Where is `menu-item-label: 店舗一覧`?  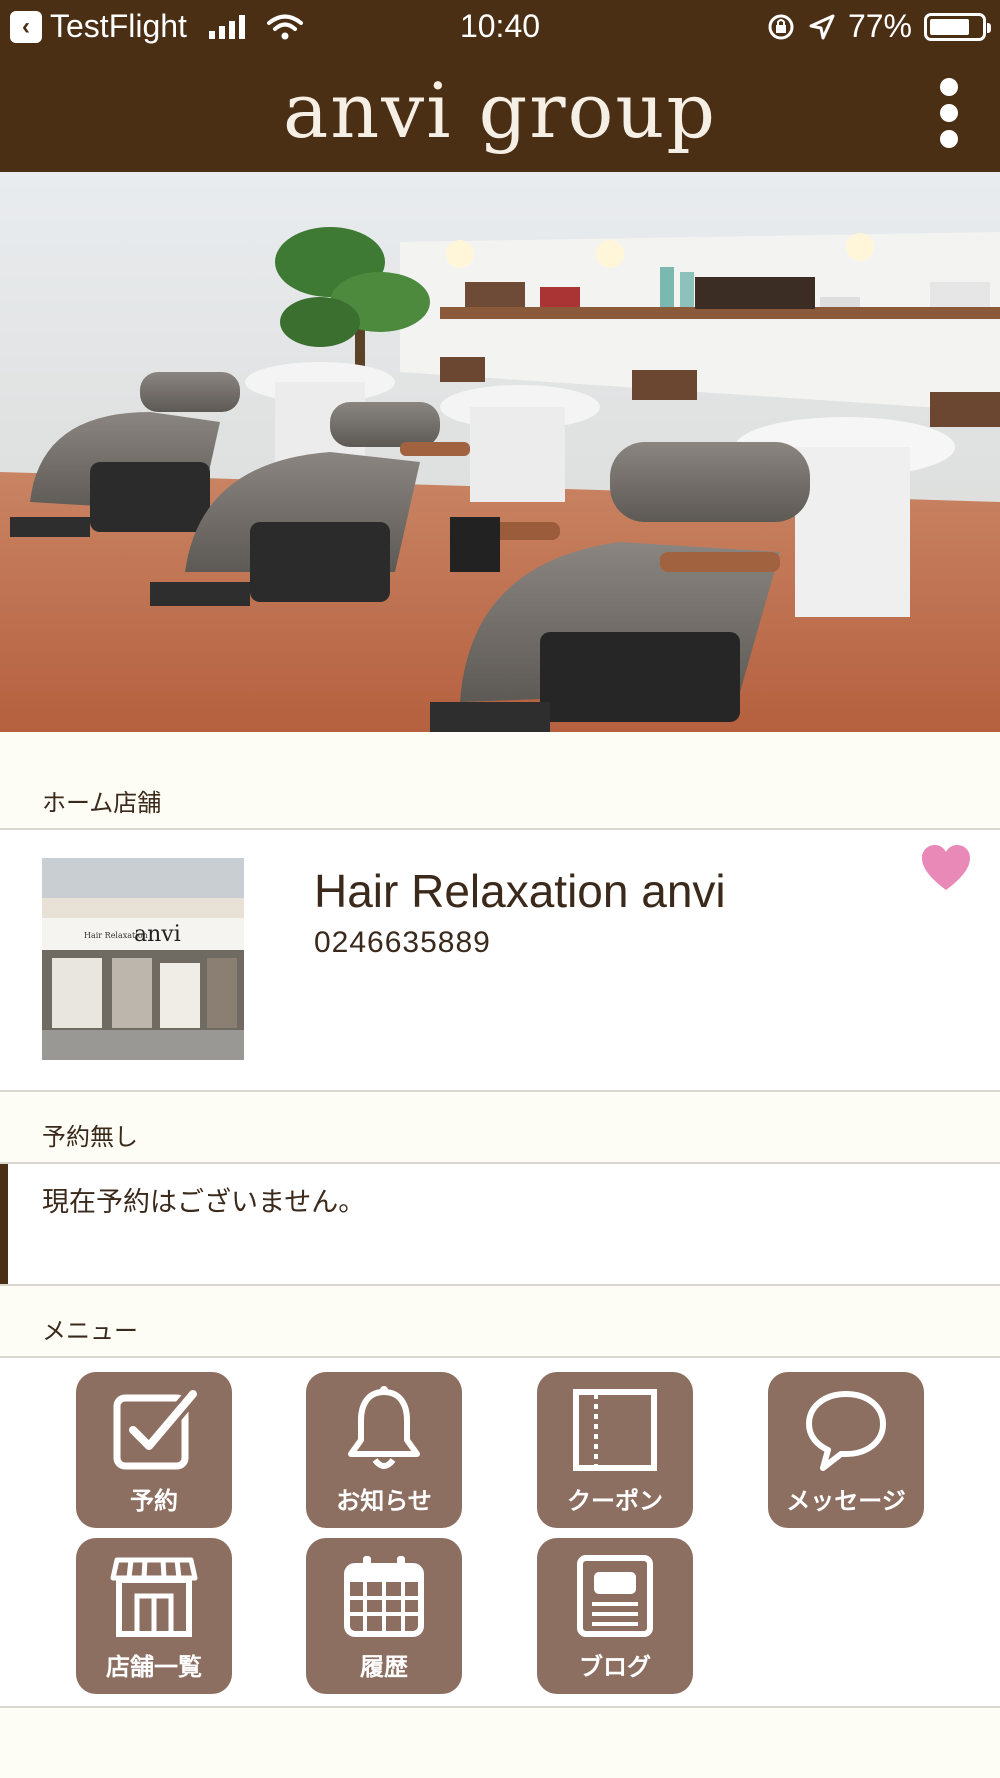 menu-item-label: 店舗一覧 is located at coordinates (154, 1667).